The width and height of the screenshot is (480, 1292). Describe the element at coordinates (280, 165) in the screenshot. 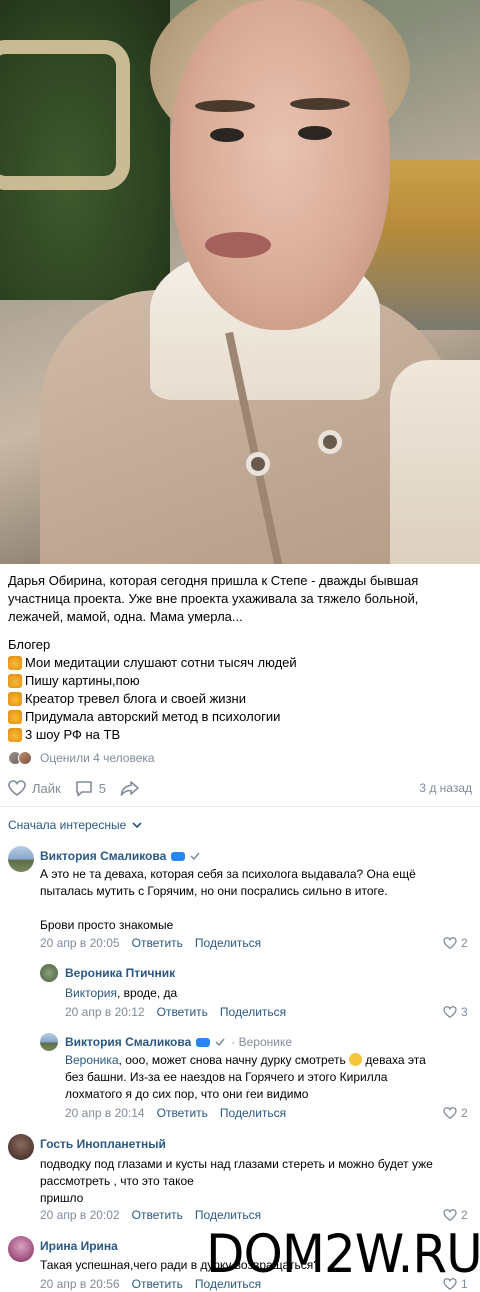

I see `face` at that location.